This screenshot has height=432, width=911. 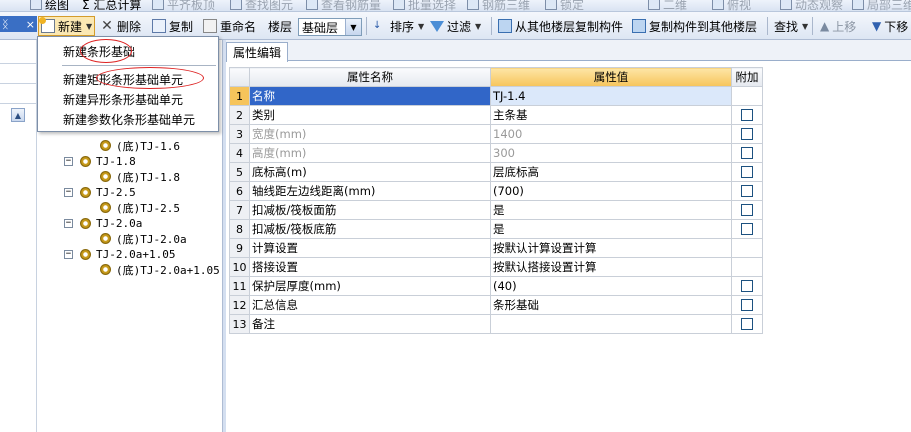 What do you see at coordinates (257, 52) in the screenshot?
I see `tab-property-edit: 属性编辑` at bounding box center [257, 52].